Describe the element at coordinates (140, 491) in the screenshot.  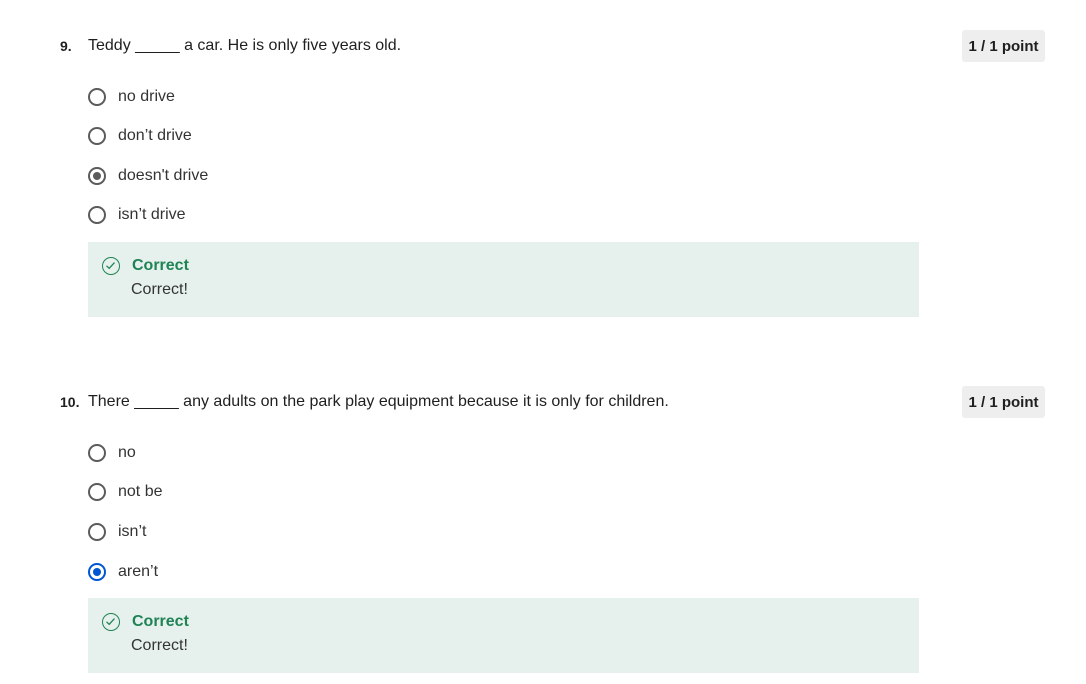
I see `option-label: not be` at that location.